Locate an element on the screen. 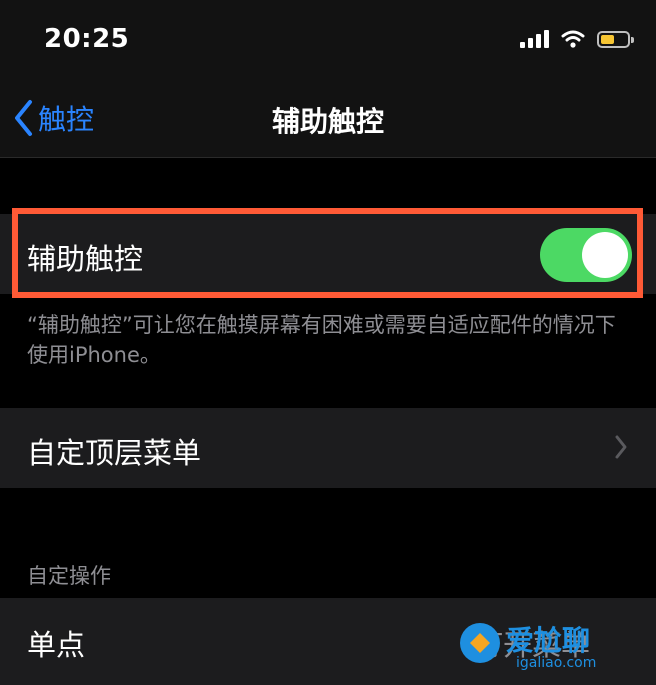 The image size is (656, 685). chevron-right-icon is located at coordinates (621, 447).